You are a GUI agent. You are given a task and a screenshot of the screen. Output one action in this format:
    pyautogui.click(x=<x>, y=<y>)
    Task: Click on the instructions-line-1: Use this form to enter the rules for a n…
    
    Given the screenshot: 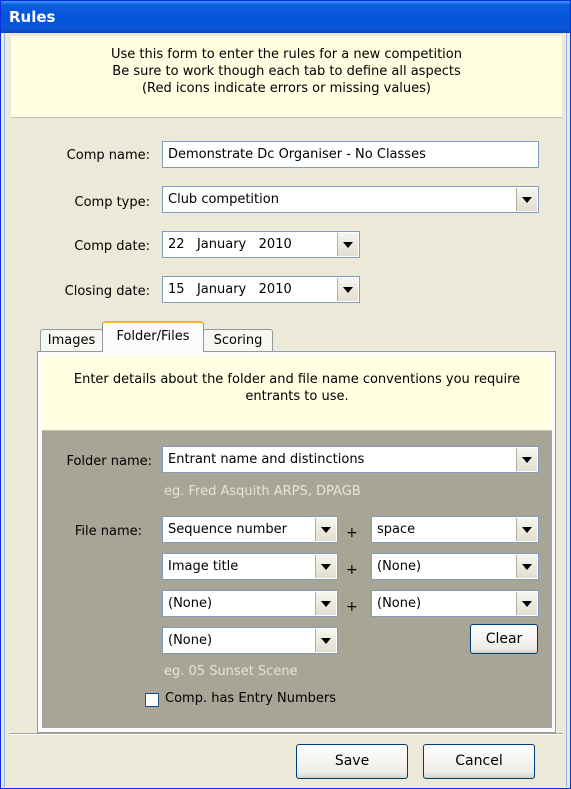 What is the action you would take?
    pyautogui.click(x=286, y=54)
    